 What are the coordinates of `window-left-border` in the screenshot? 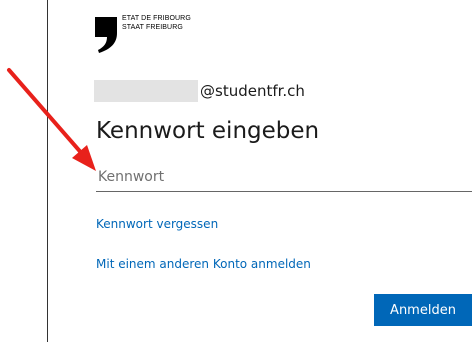 It's located at (47, 171).